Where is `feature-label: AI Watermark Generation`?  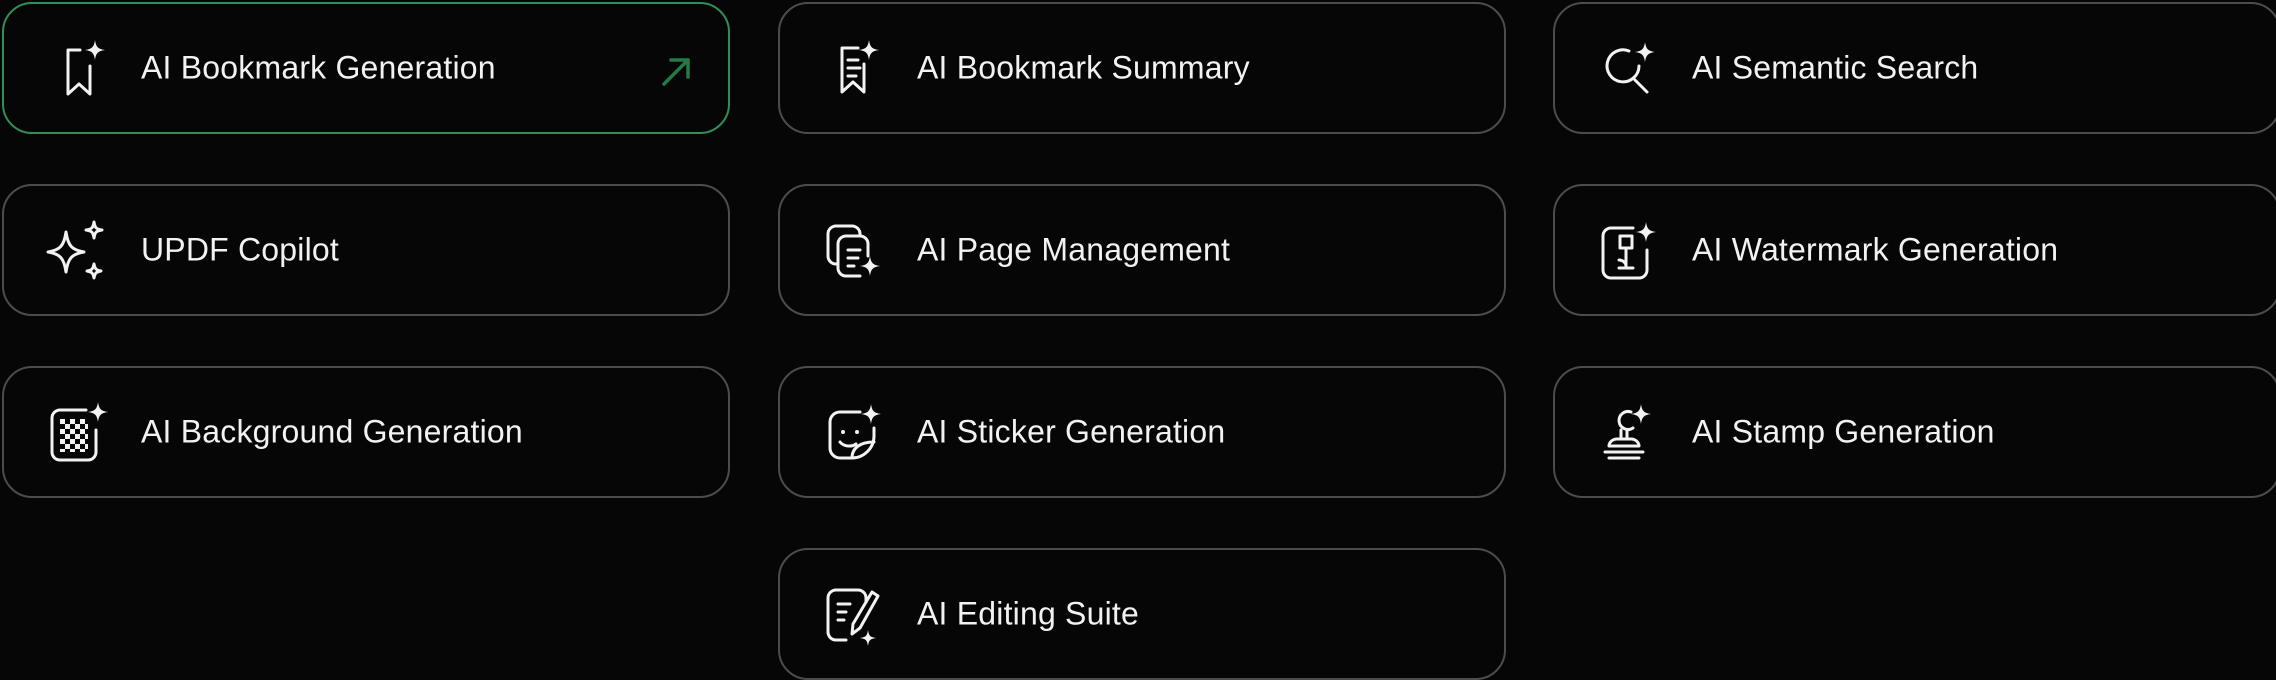 feature-label: AI Watermark Generation is located at coordinates (1875, 249).